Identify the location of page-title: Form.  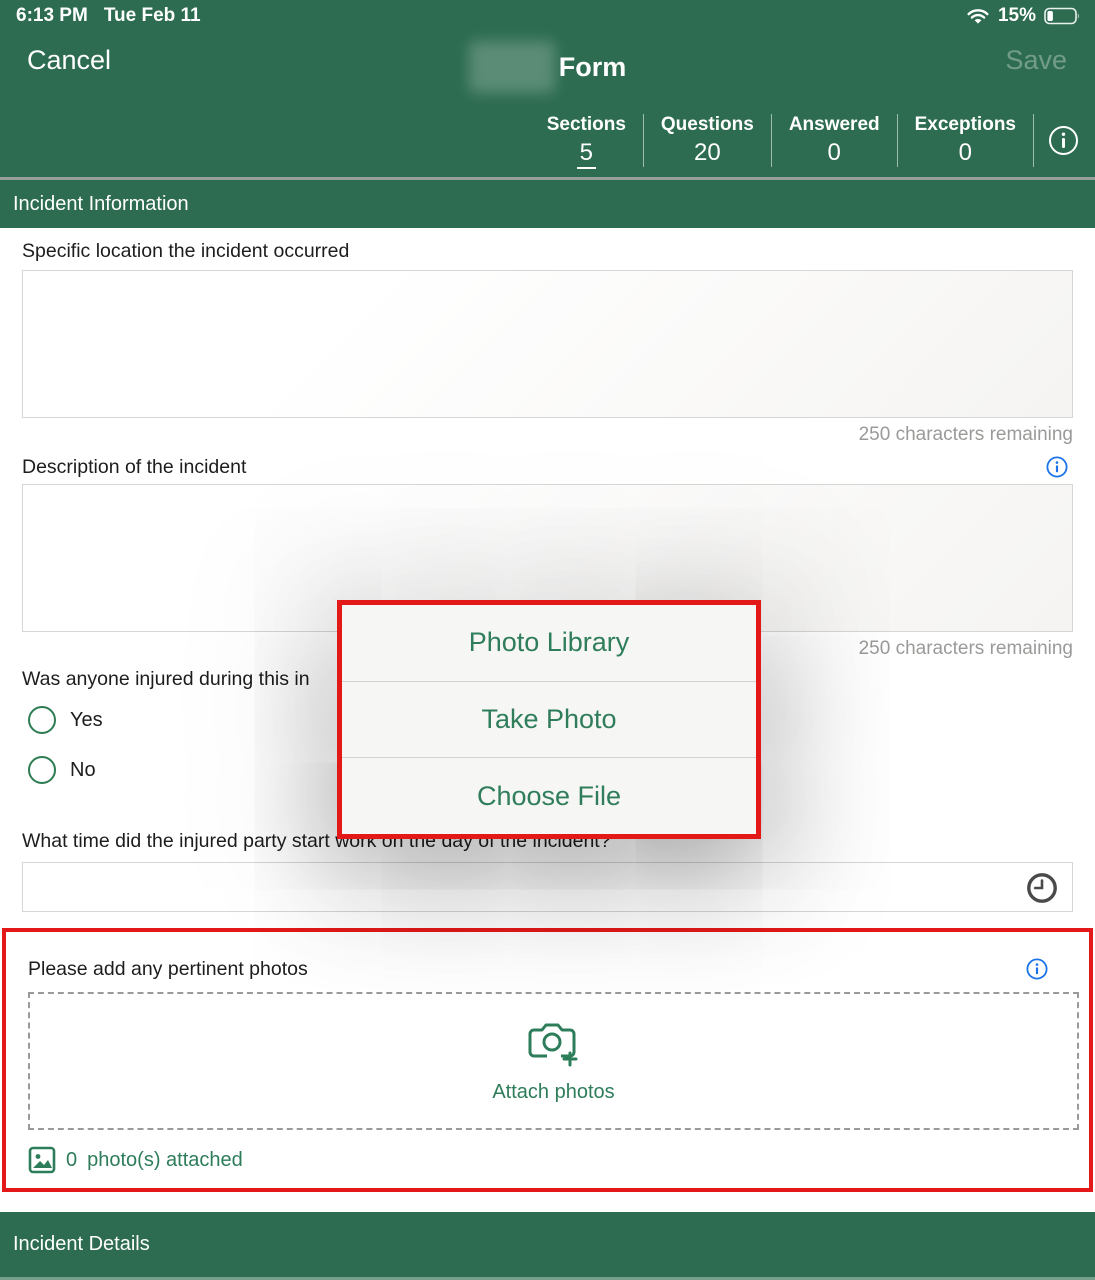
(547, 67).